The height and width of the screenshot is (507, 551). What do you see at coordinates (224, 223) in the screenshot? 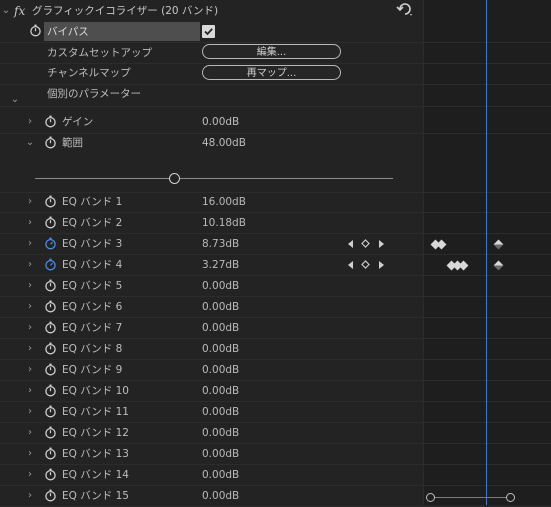
I see `band-value: 10.18dB` at bounding box center [224, 223].